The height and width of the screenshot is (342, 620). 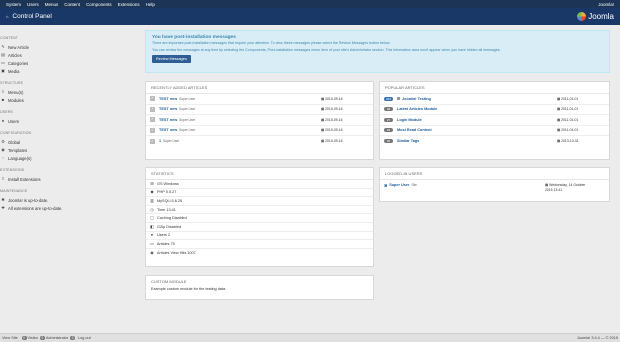 I want to click on user-link: Super User, so click(x=399, y=185).